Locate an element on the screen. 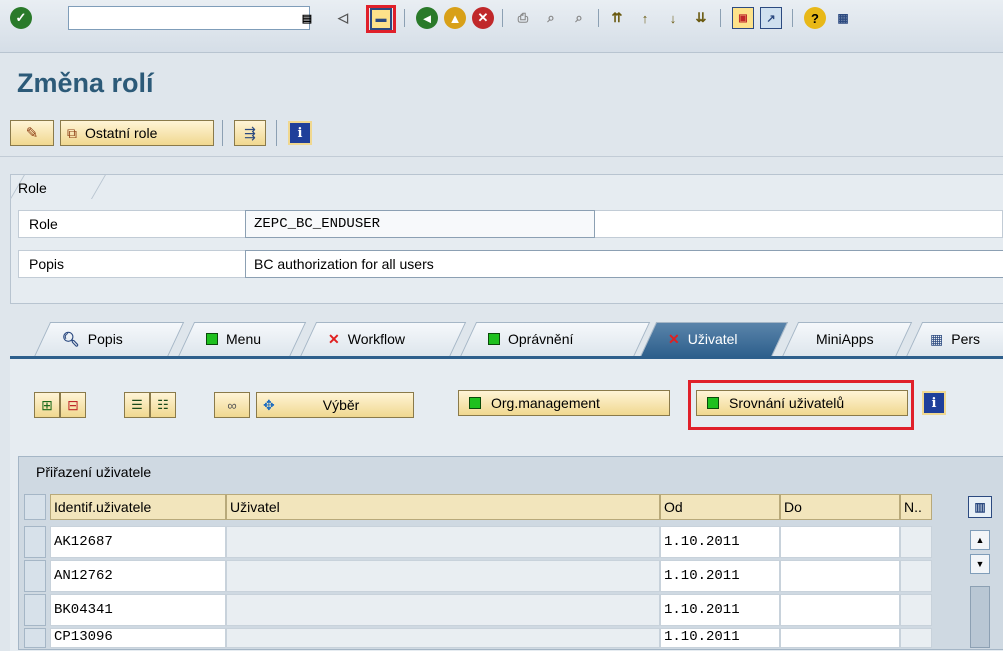 The height and width of the screenshot is (651, 1003). other-roles-icon: ⧉ is located at coordinates (72, 132).